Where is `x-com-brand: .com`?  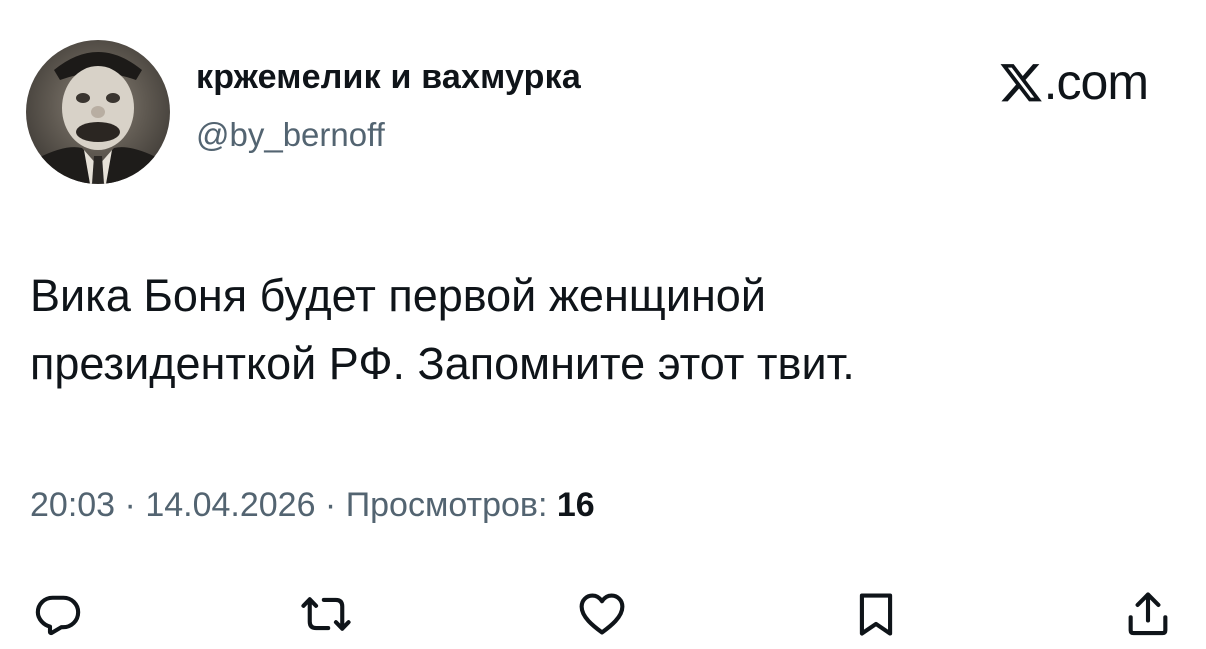 x-com-brand: .com is located at coordinates (1074, 82).